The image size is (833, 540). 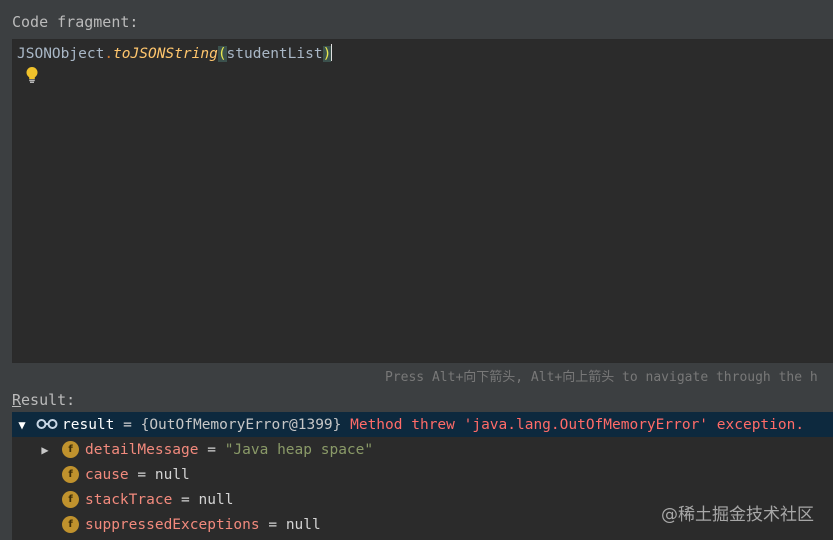 I want to click on watch-glasses-icon, so click(x=47, y=424).